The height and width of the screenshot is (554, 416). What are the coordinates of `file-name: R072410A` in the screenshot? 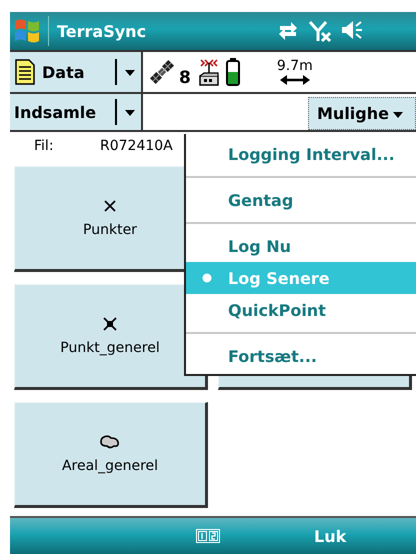 It's located at (136, 146).